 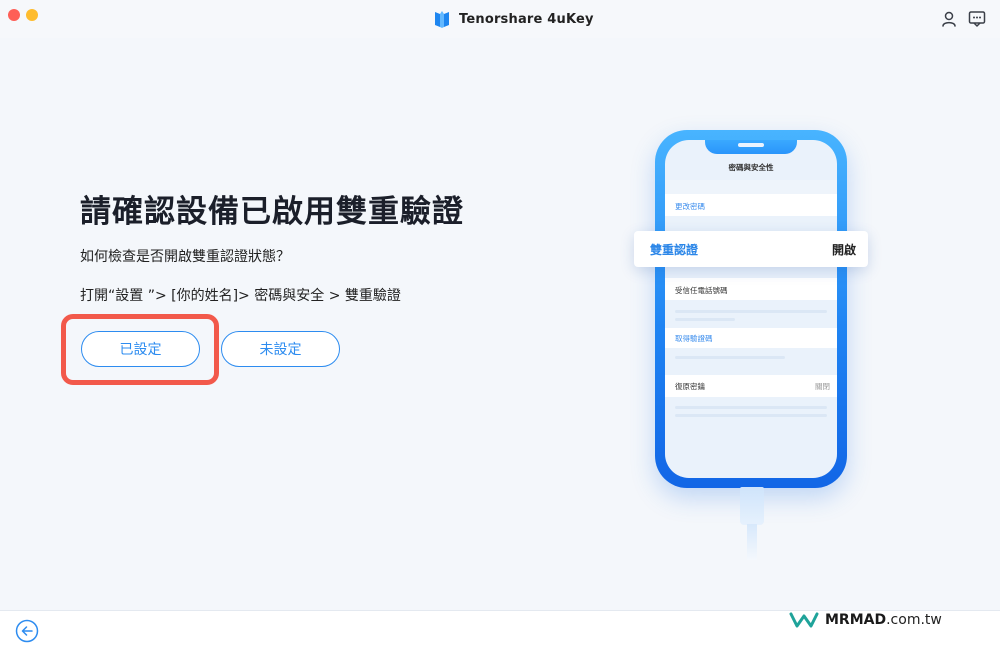 What do you see at coordinates (751, 187) in the screenshot?
I see `phone-row-divider` at bounding box center [751, 187].